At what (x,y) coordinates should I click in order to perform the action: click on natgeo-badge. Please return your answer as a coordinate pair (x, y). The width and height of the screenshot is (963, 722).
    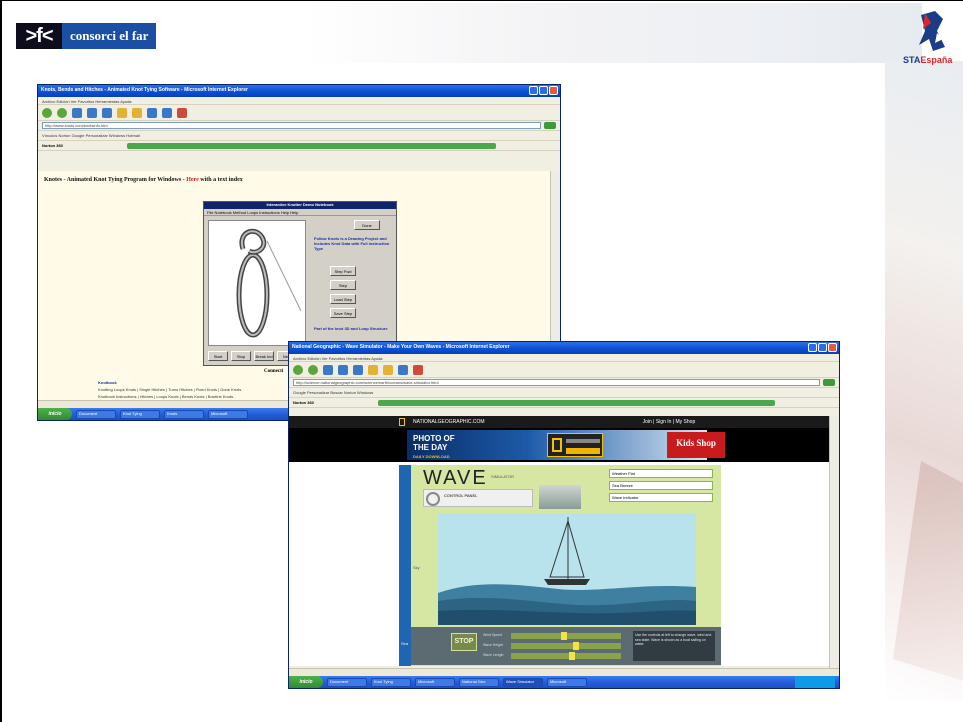
    Looking at the image, I should click on (575, 445).